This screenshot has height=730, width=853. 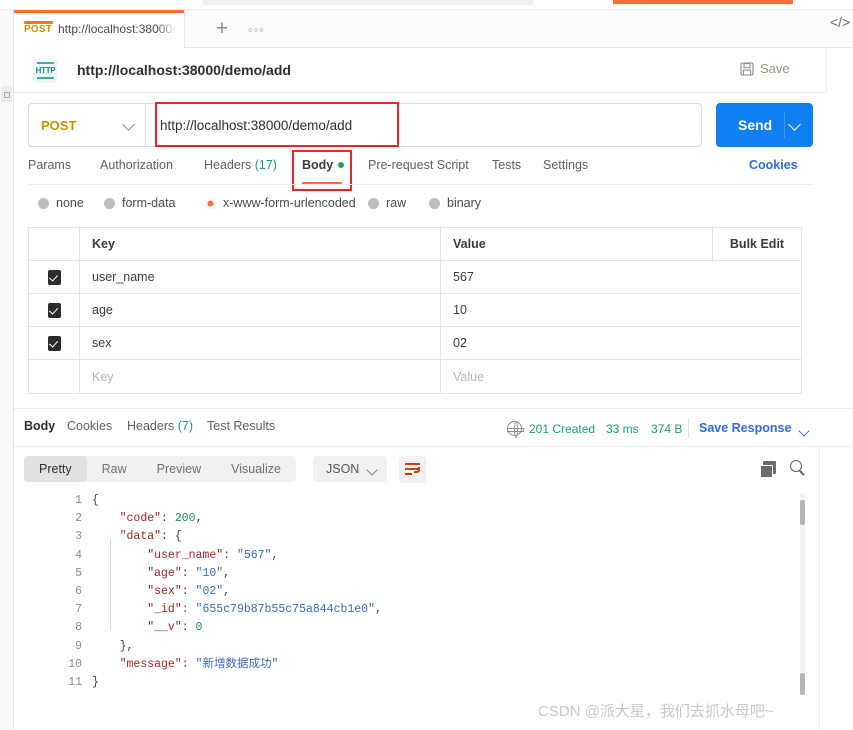 What do you see at coordinates (256, 469) in the screenshot?
I see `view-visualize-button: Visualize` at bounding box center [256, 469].